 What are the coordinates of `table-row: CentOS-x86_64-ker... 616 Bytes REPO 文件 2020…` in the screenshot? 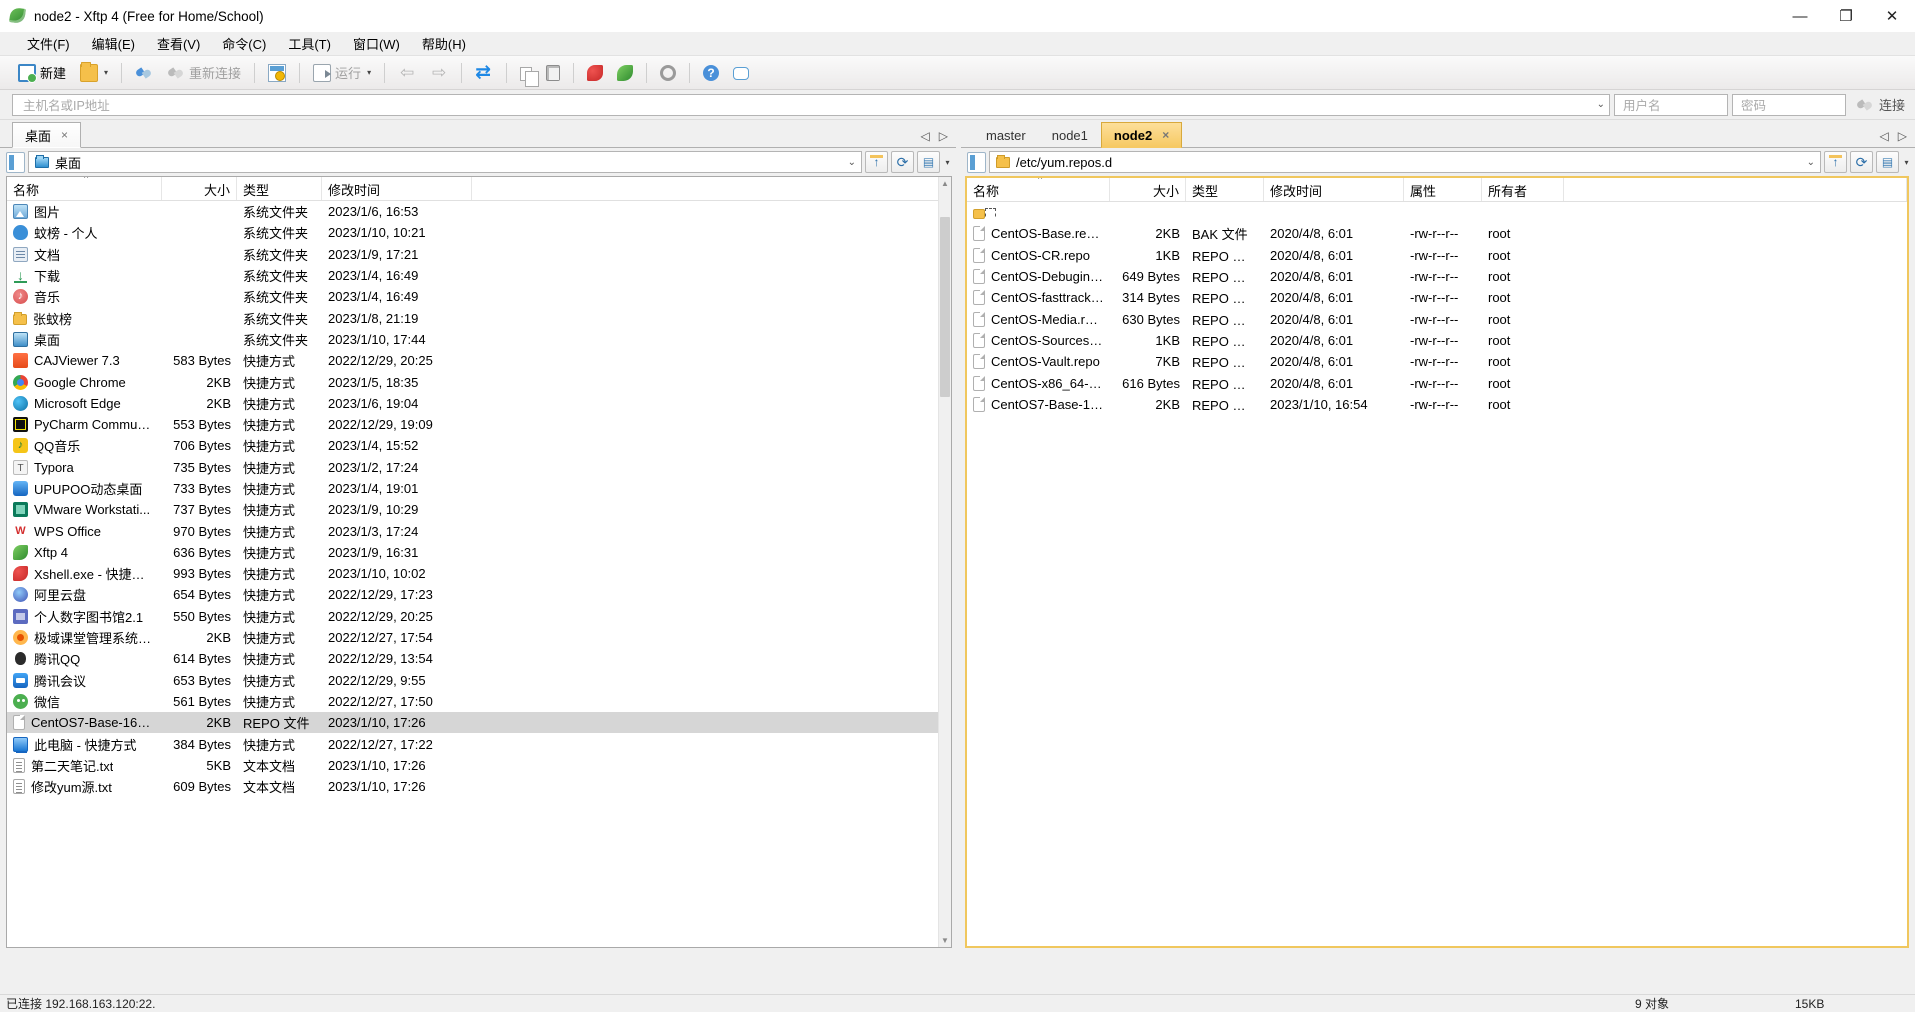 It's located at (1437, 382).